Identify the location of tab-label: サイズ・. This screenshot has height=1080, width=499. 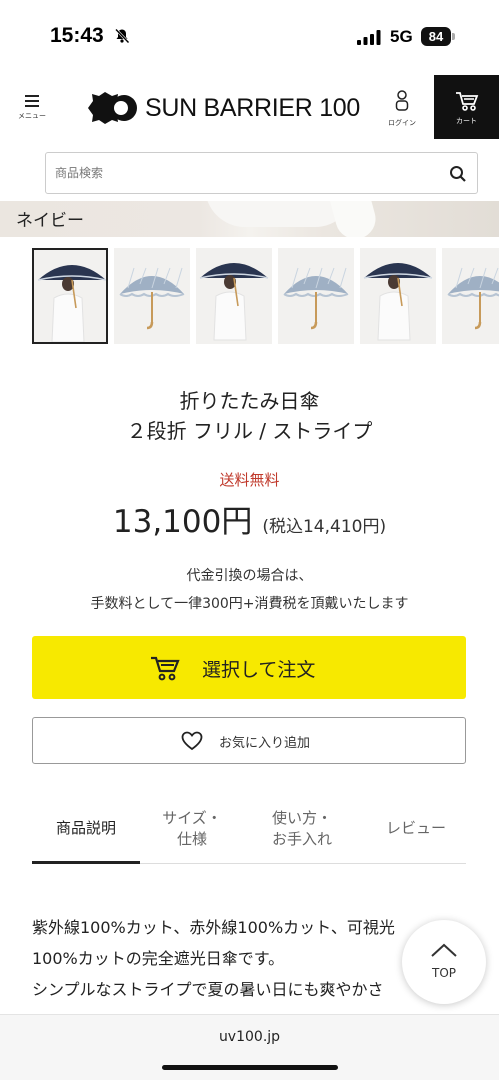
(192, 818).